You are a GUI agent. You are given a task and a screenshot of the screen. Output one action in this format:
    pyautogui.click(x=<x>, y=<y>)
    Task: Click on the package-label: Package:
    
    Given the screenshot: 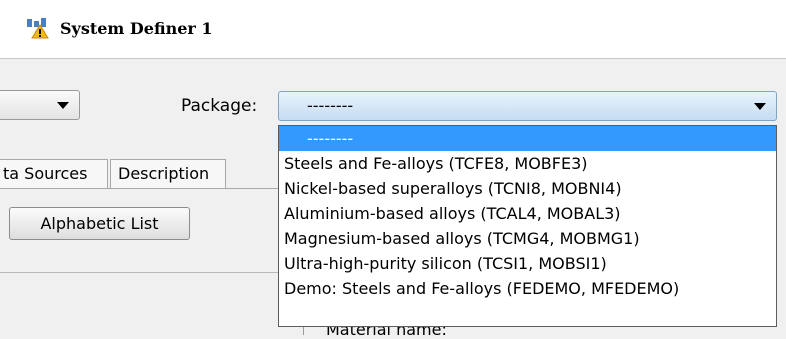 What is the action you would take?
    pyautogui.click(x=219, y=106)
    